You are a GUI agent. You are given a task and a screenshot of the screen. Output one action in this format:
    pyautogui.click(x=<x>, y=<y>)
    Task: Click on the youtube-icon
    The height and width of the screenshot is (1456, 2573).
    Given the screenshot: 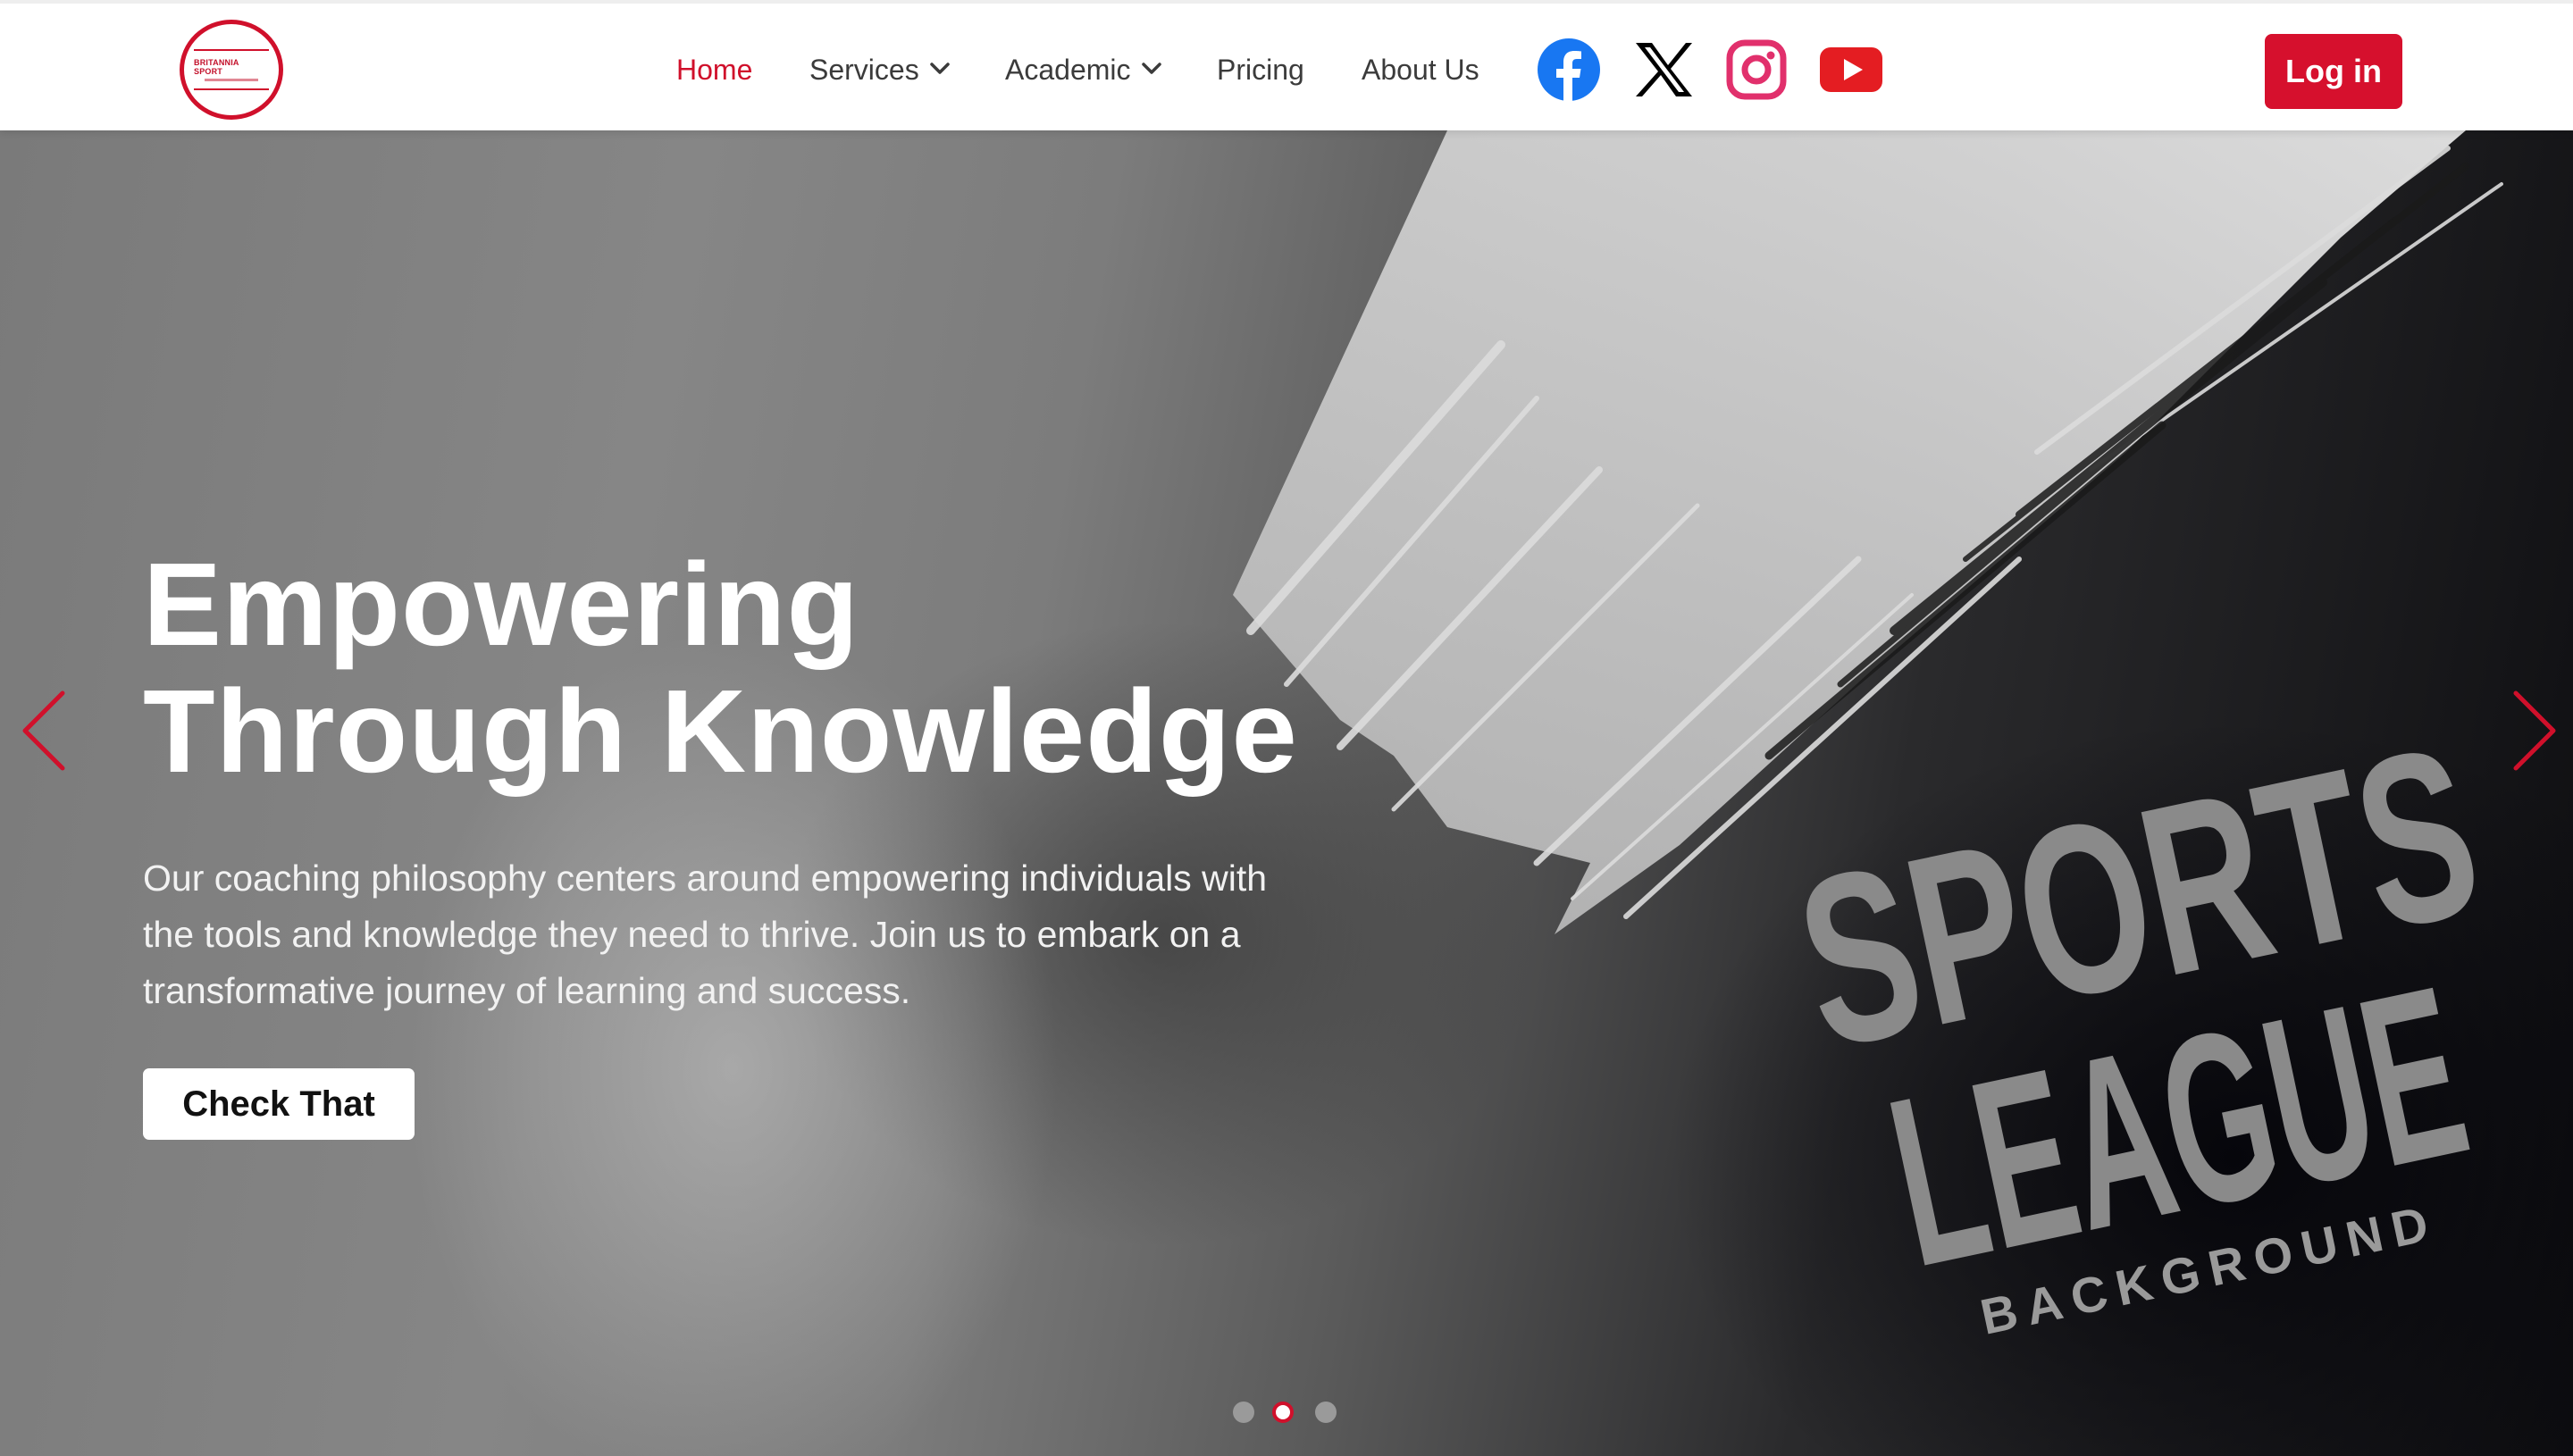 What is the action you would take?
    pyautogui.click(x=1851, y=69)
    